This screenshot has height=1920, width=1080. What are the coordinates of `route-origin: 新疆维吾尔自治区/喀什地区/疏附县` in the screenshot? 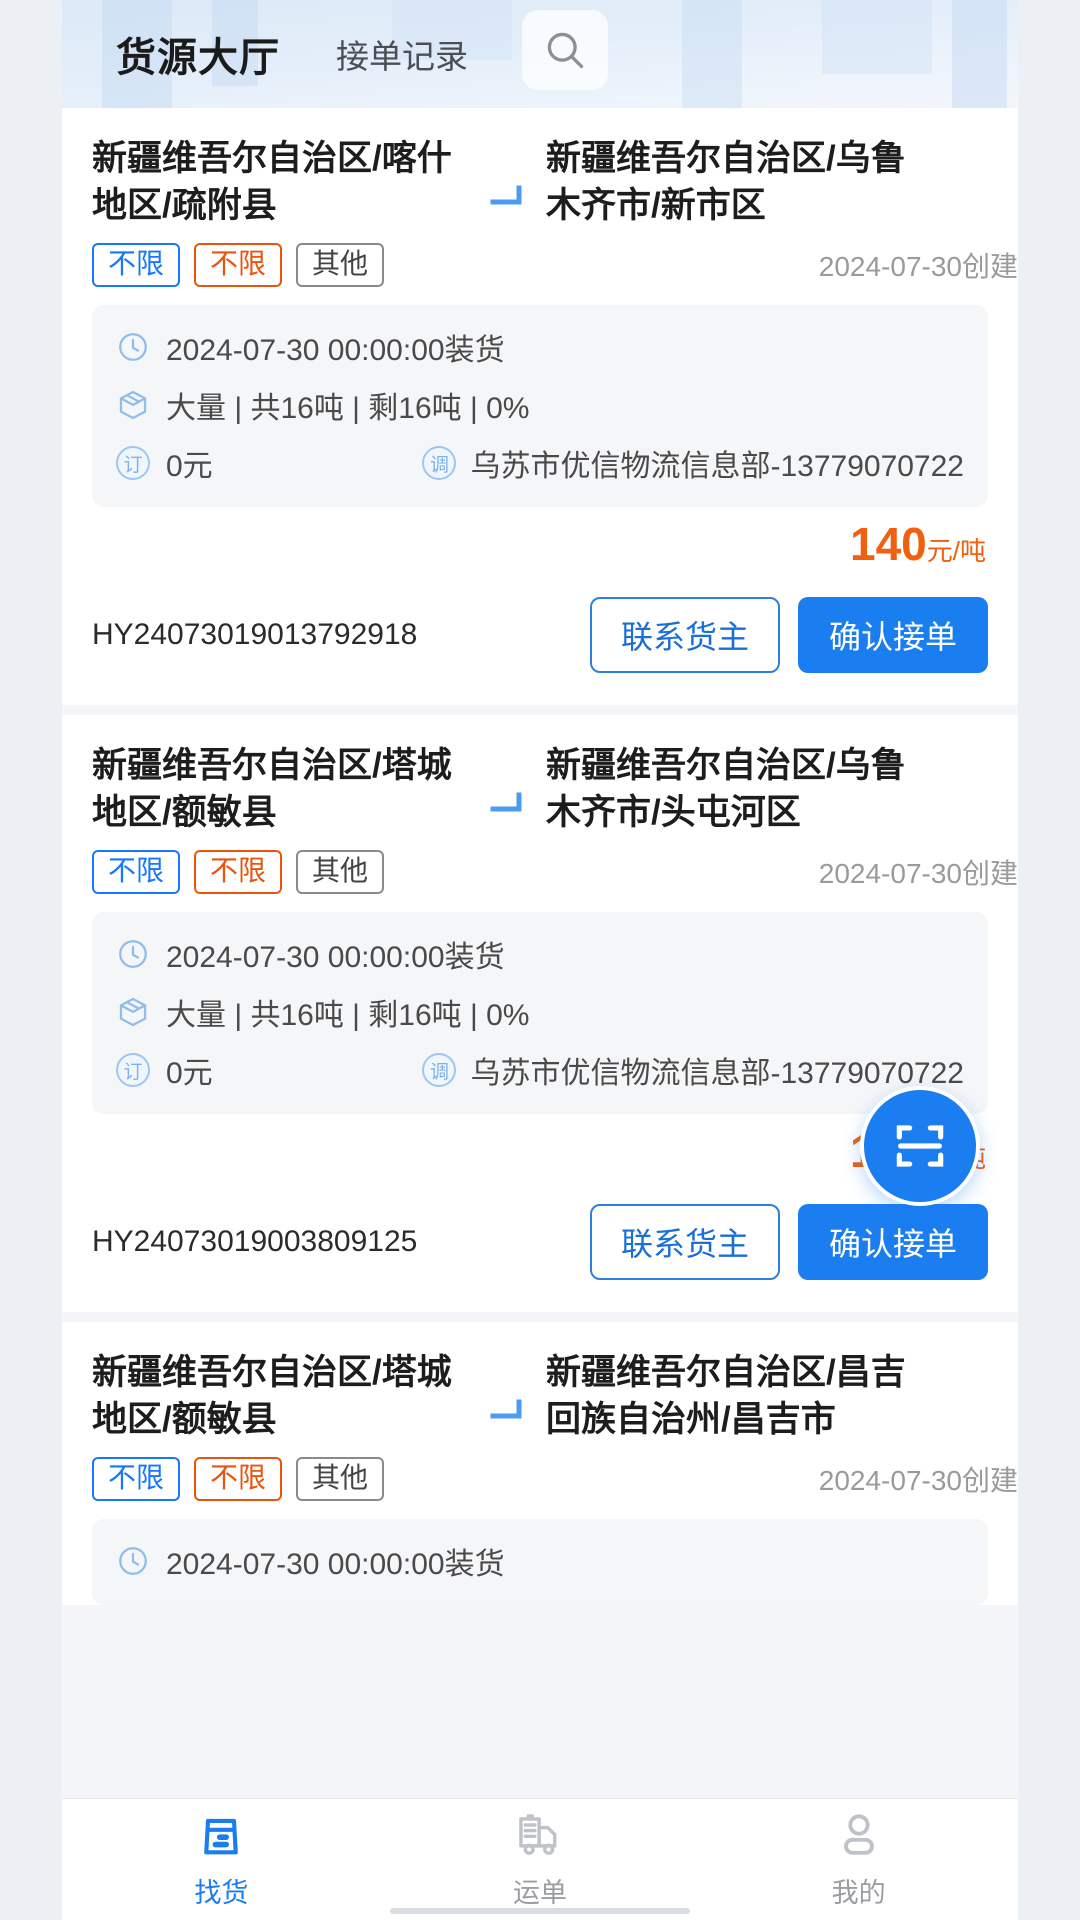 It's located at (282, 182).